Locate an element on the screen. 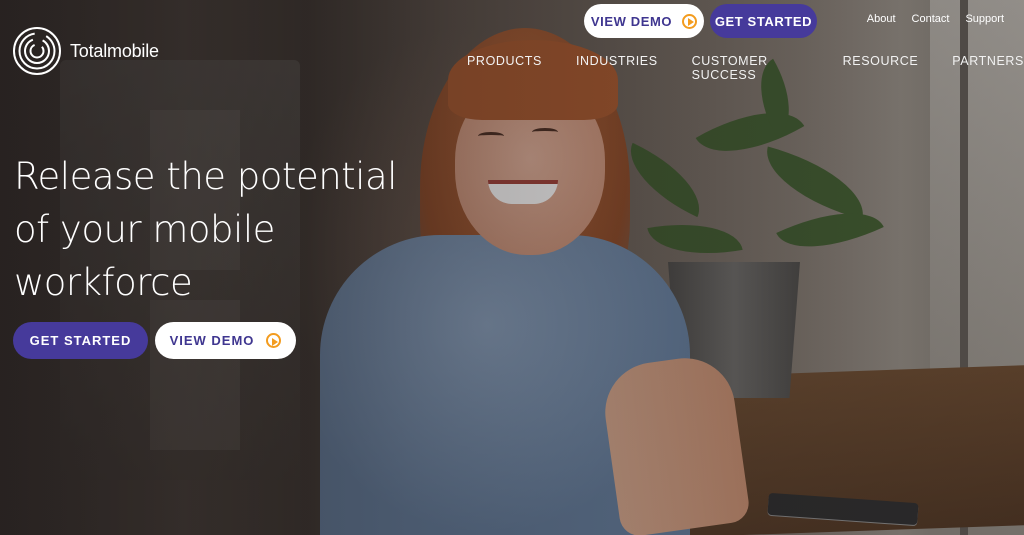  utility-link-support: Support is located at coordinates (984, 19).